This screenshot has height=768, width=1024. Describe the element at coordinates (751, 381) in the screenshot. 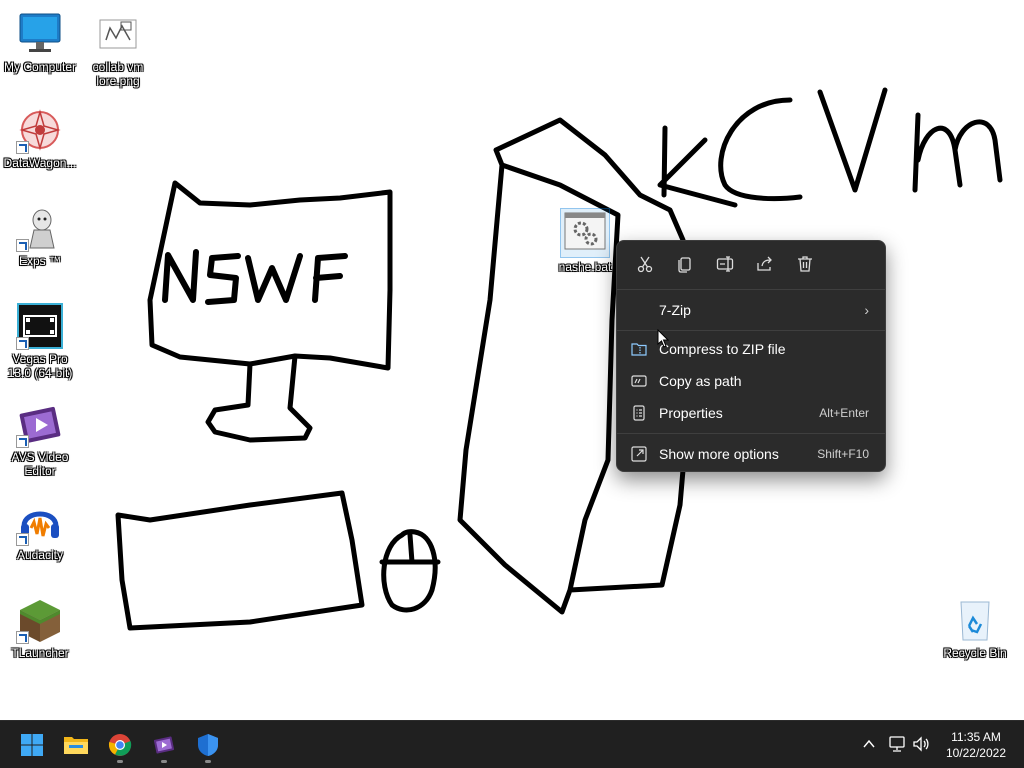

I see `menu-item-copy-as-path: Copy as path` at that location.